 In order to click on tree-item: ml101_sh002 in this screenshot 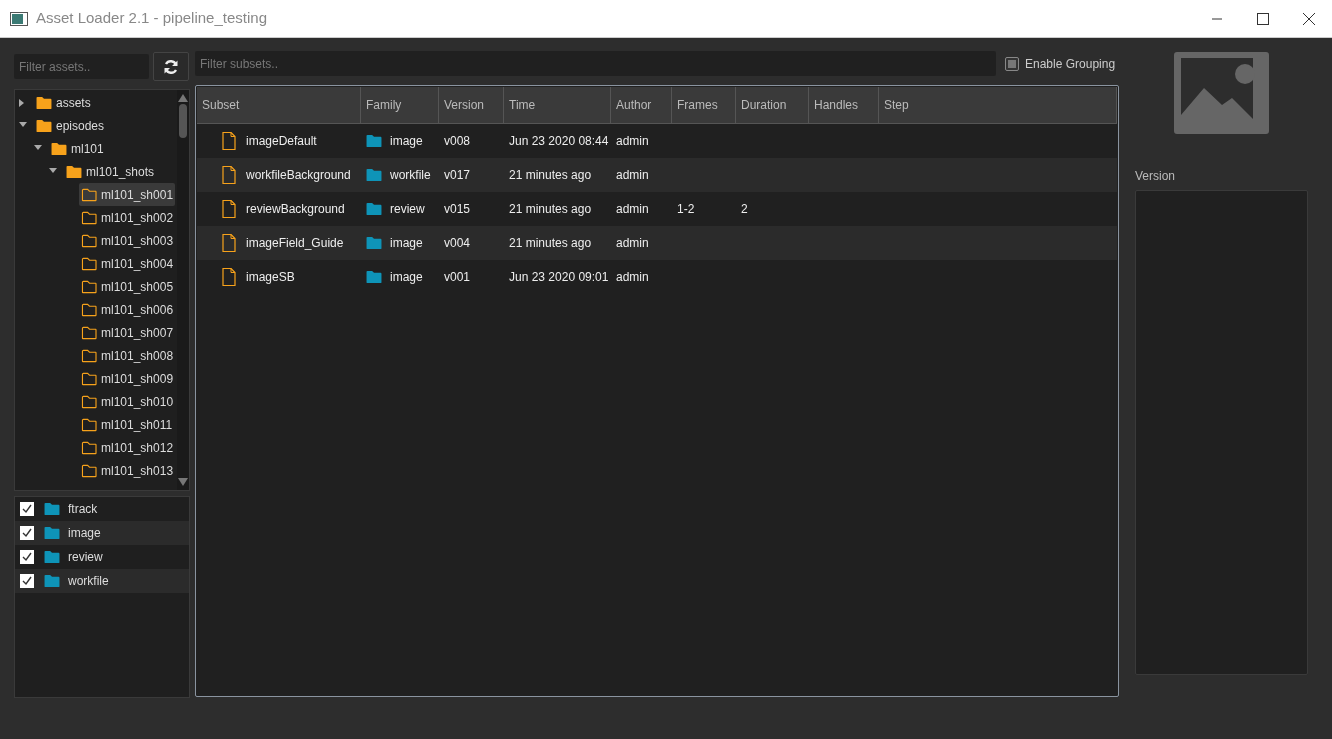, I will do `click(127, 217)`.